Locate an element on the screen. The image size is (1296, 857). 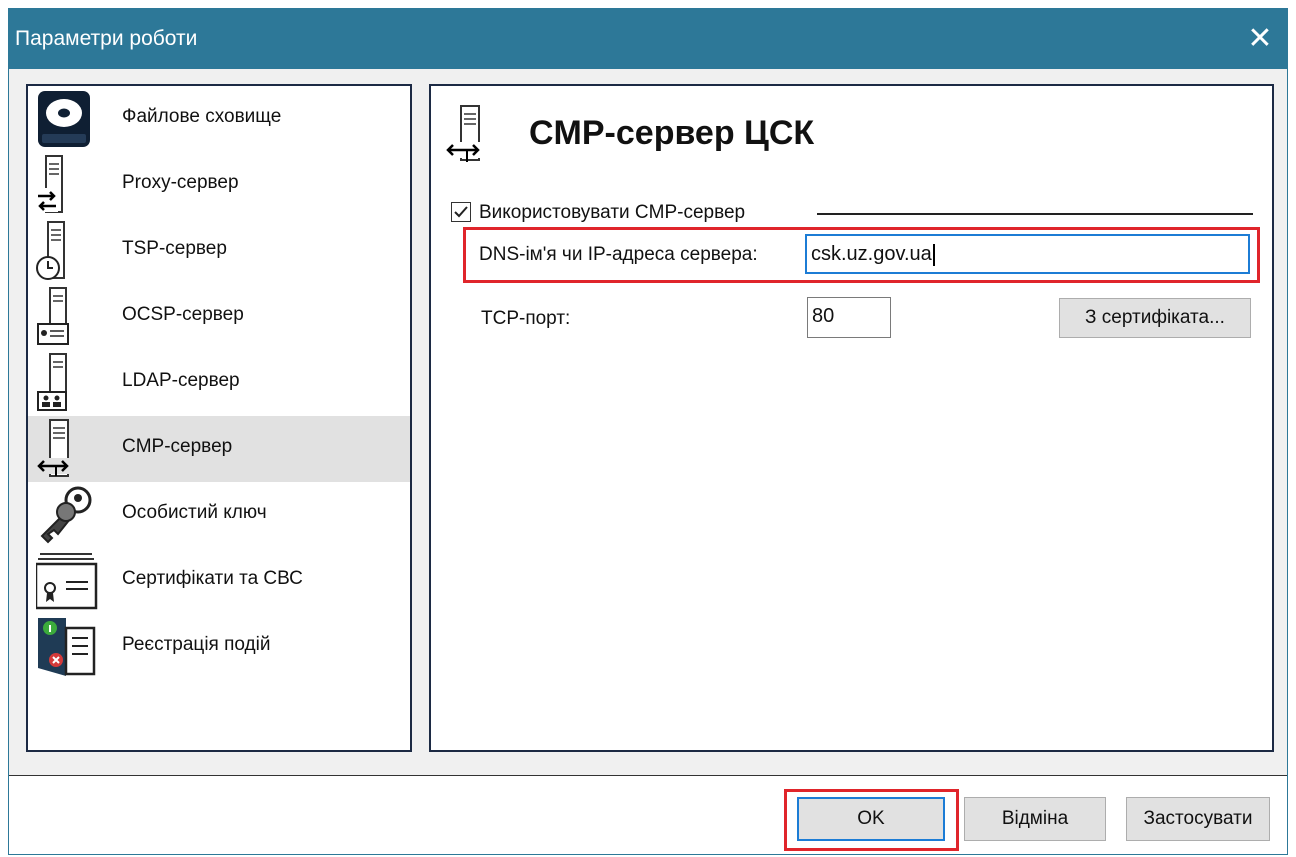
nav-item-file-storage: Файлове сховище is located at coordinates (219, 119).